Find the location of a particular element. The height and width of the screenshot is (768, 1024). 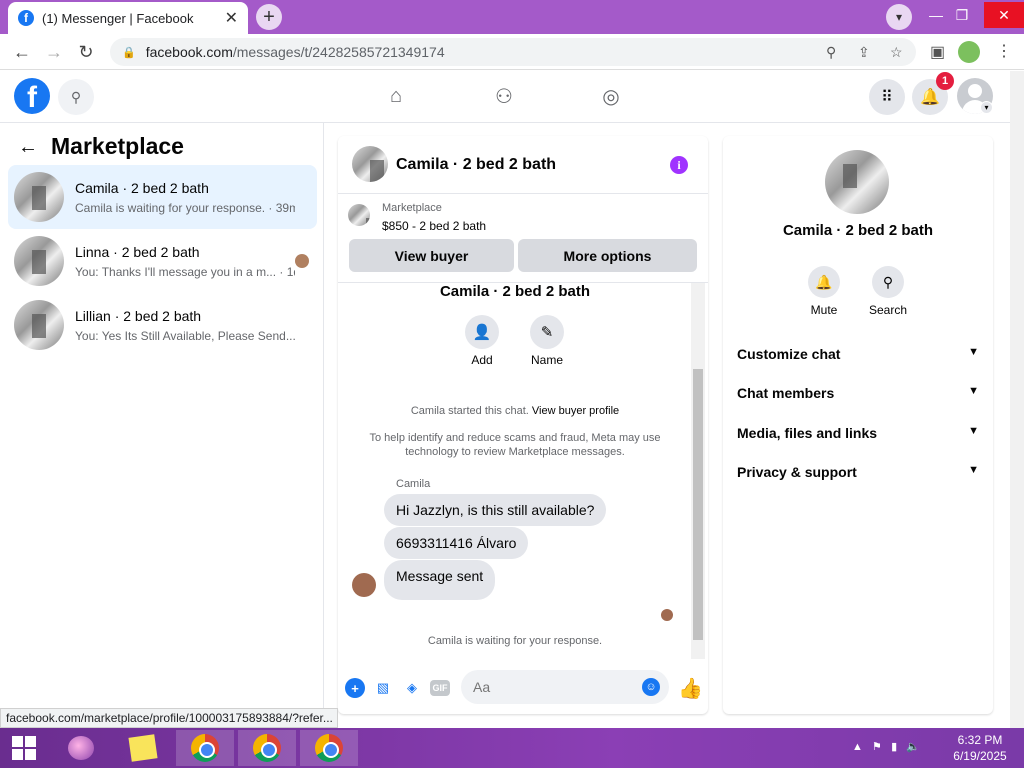

media-files-links-section: Media, files and links ▼ is located at coordinates (858, 433).